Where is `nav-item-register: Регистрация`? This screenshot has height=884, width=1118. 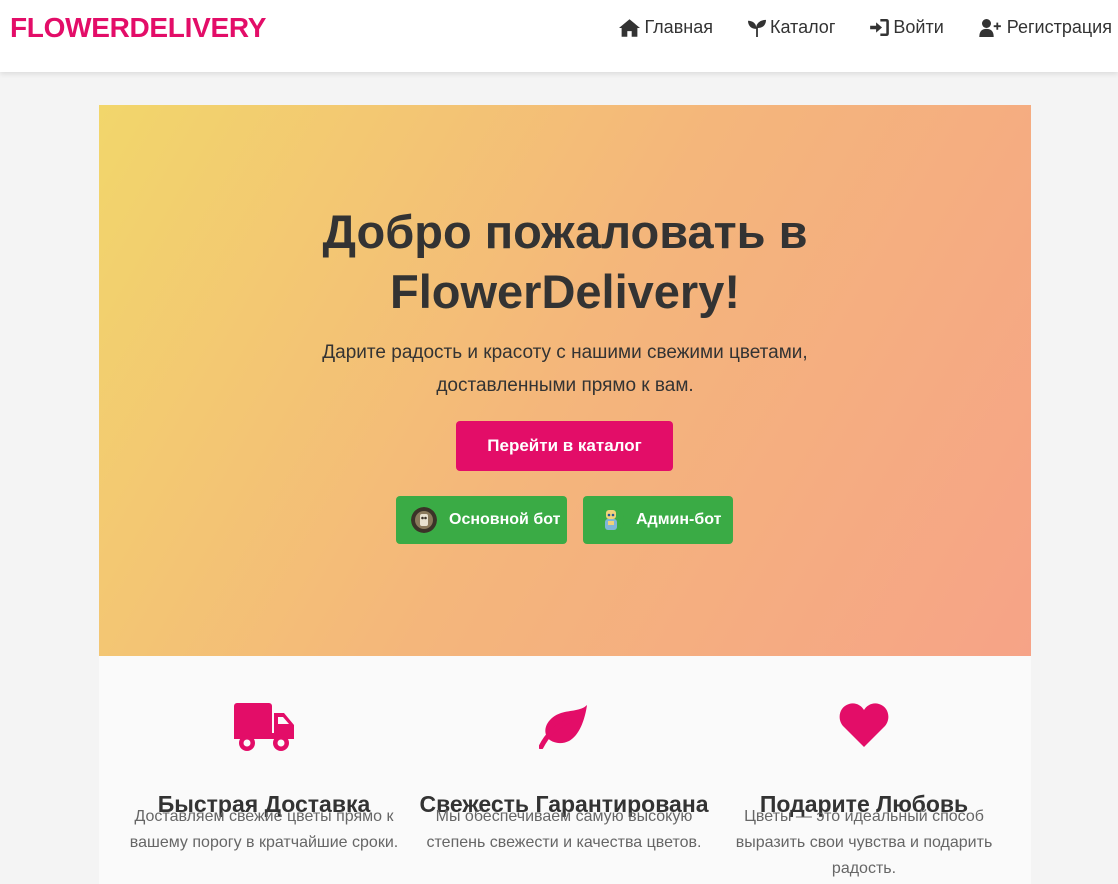
nav-item-register: Регистрация is located at coordinates (1045, 27).